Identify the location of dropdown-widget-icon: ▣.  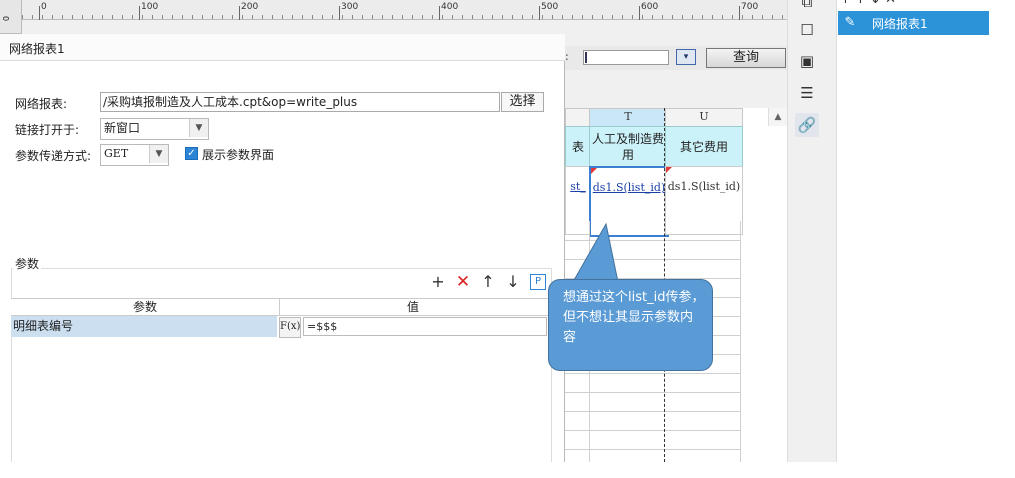
(807, 61).